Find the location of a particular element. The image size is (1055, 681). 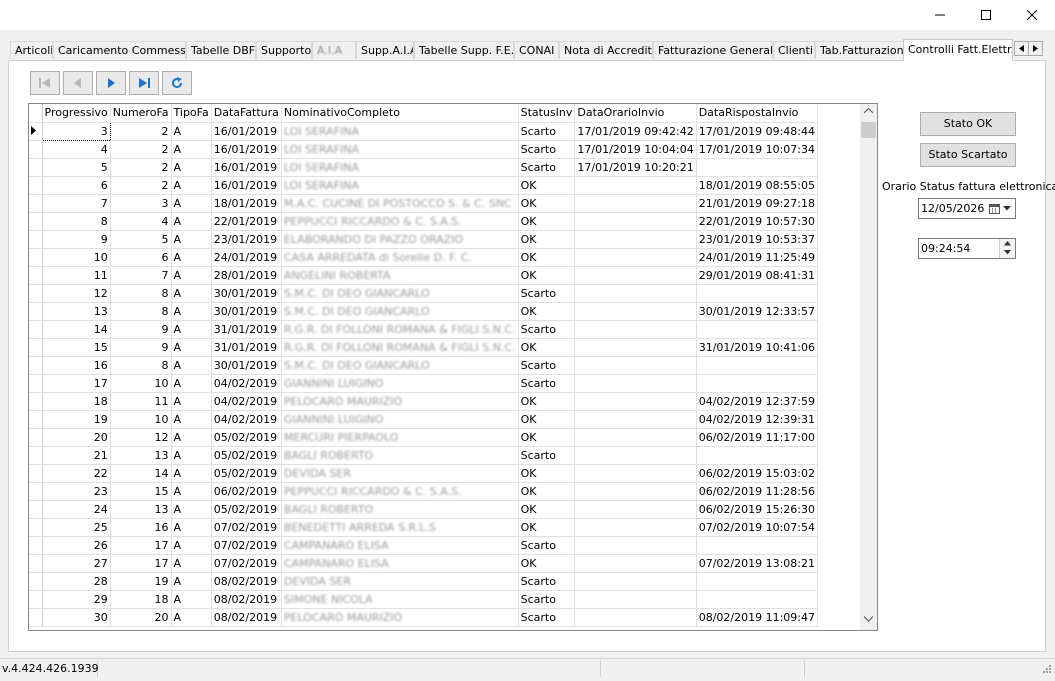

tab-controlli-fatt-elettr: Controlli Fatt.Elettr. is located at coordinates (958, 50).